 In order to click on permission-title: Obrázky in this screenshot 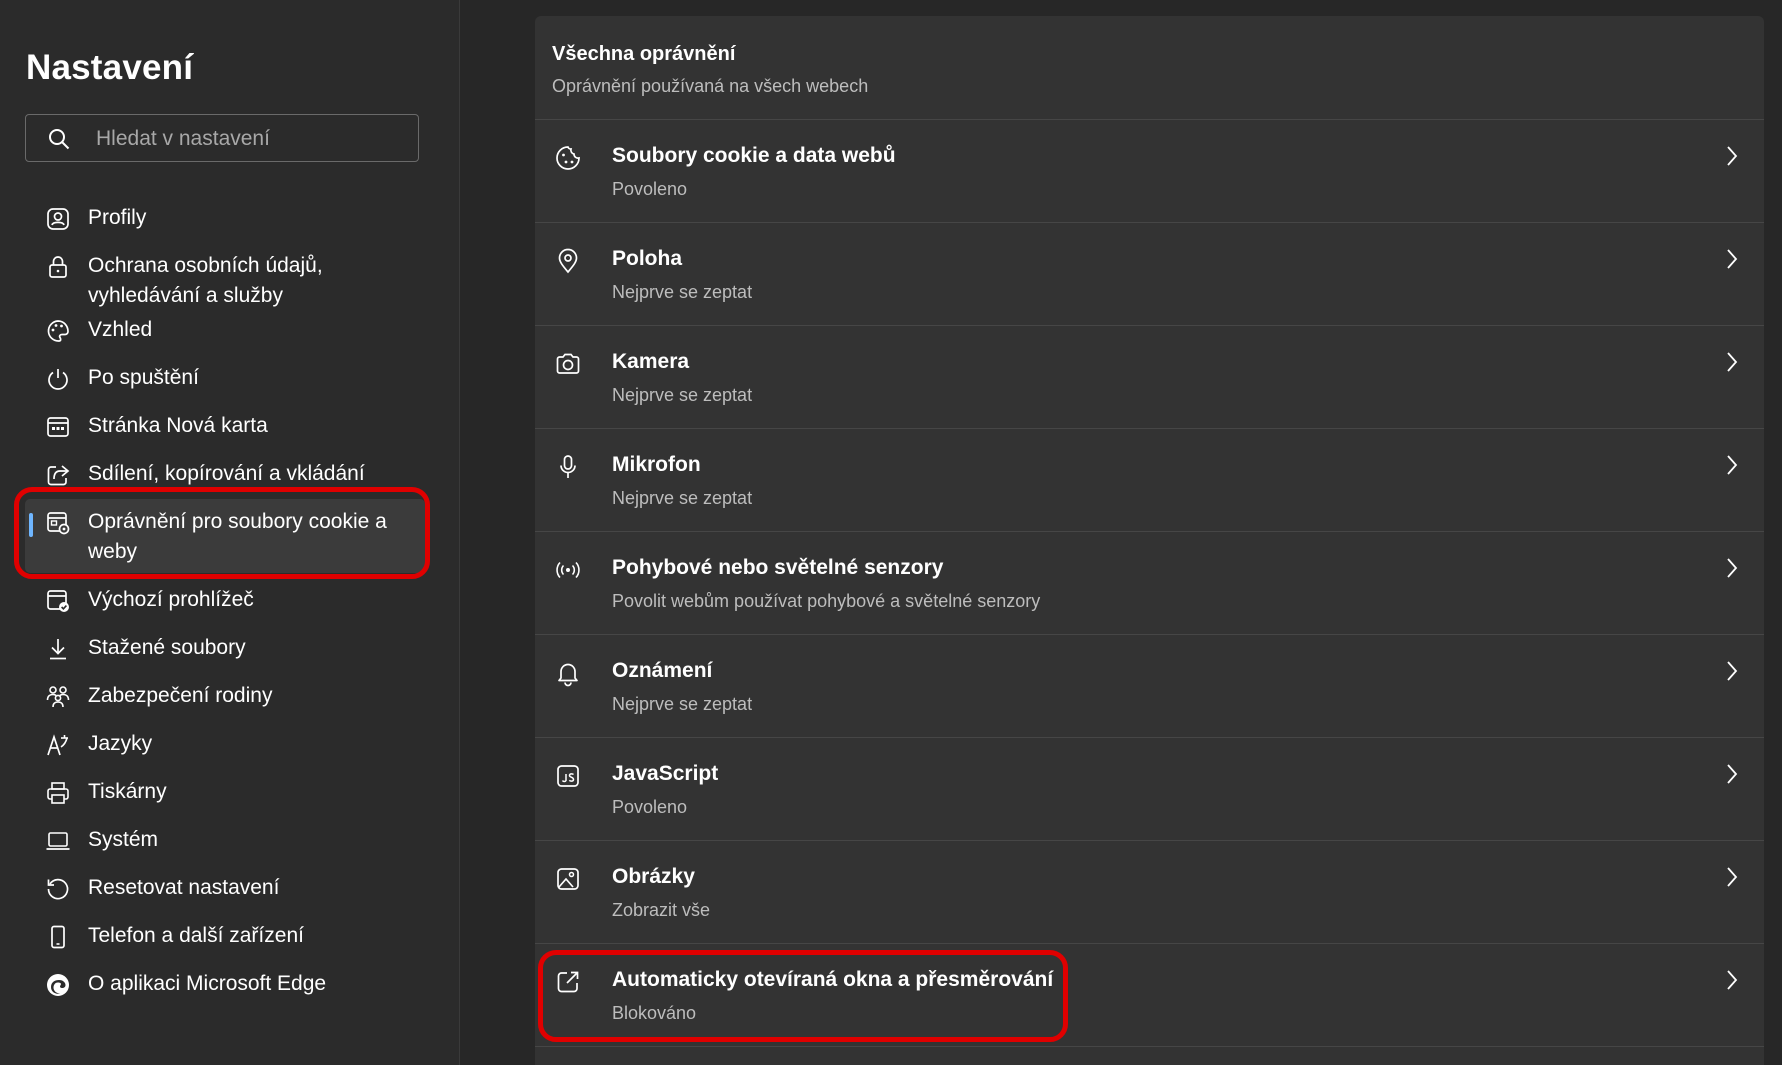, I will do `click(653, 876)`.